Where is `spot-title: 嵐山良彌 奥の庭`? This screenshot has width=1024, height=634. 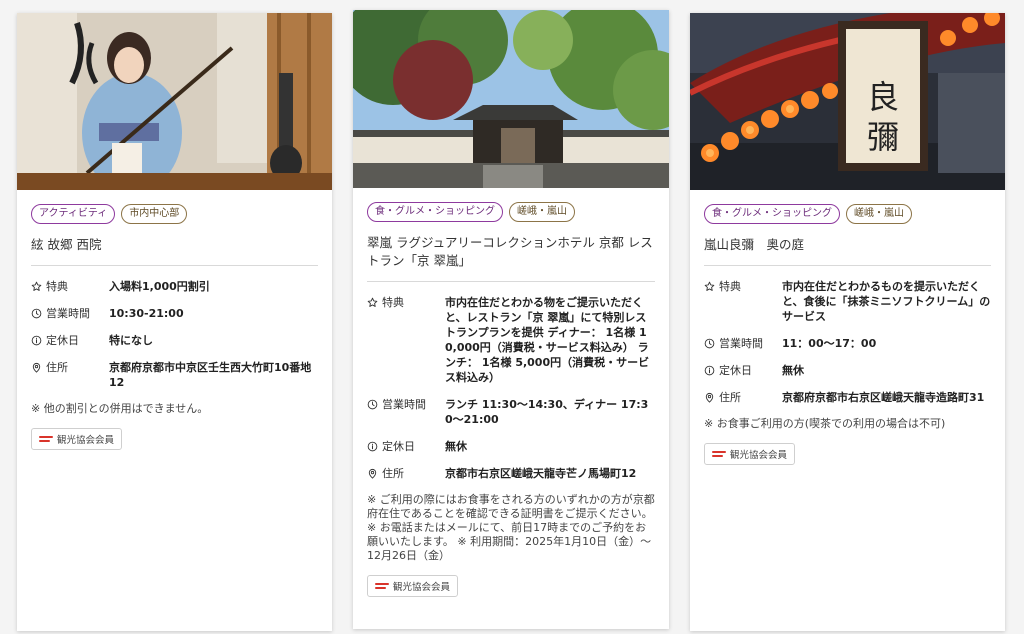 spot-title: 嵐山良彌 奥の庭 is located at coordinates (847, 251).